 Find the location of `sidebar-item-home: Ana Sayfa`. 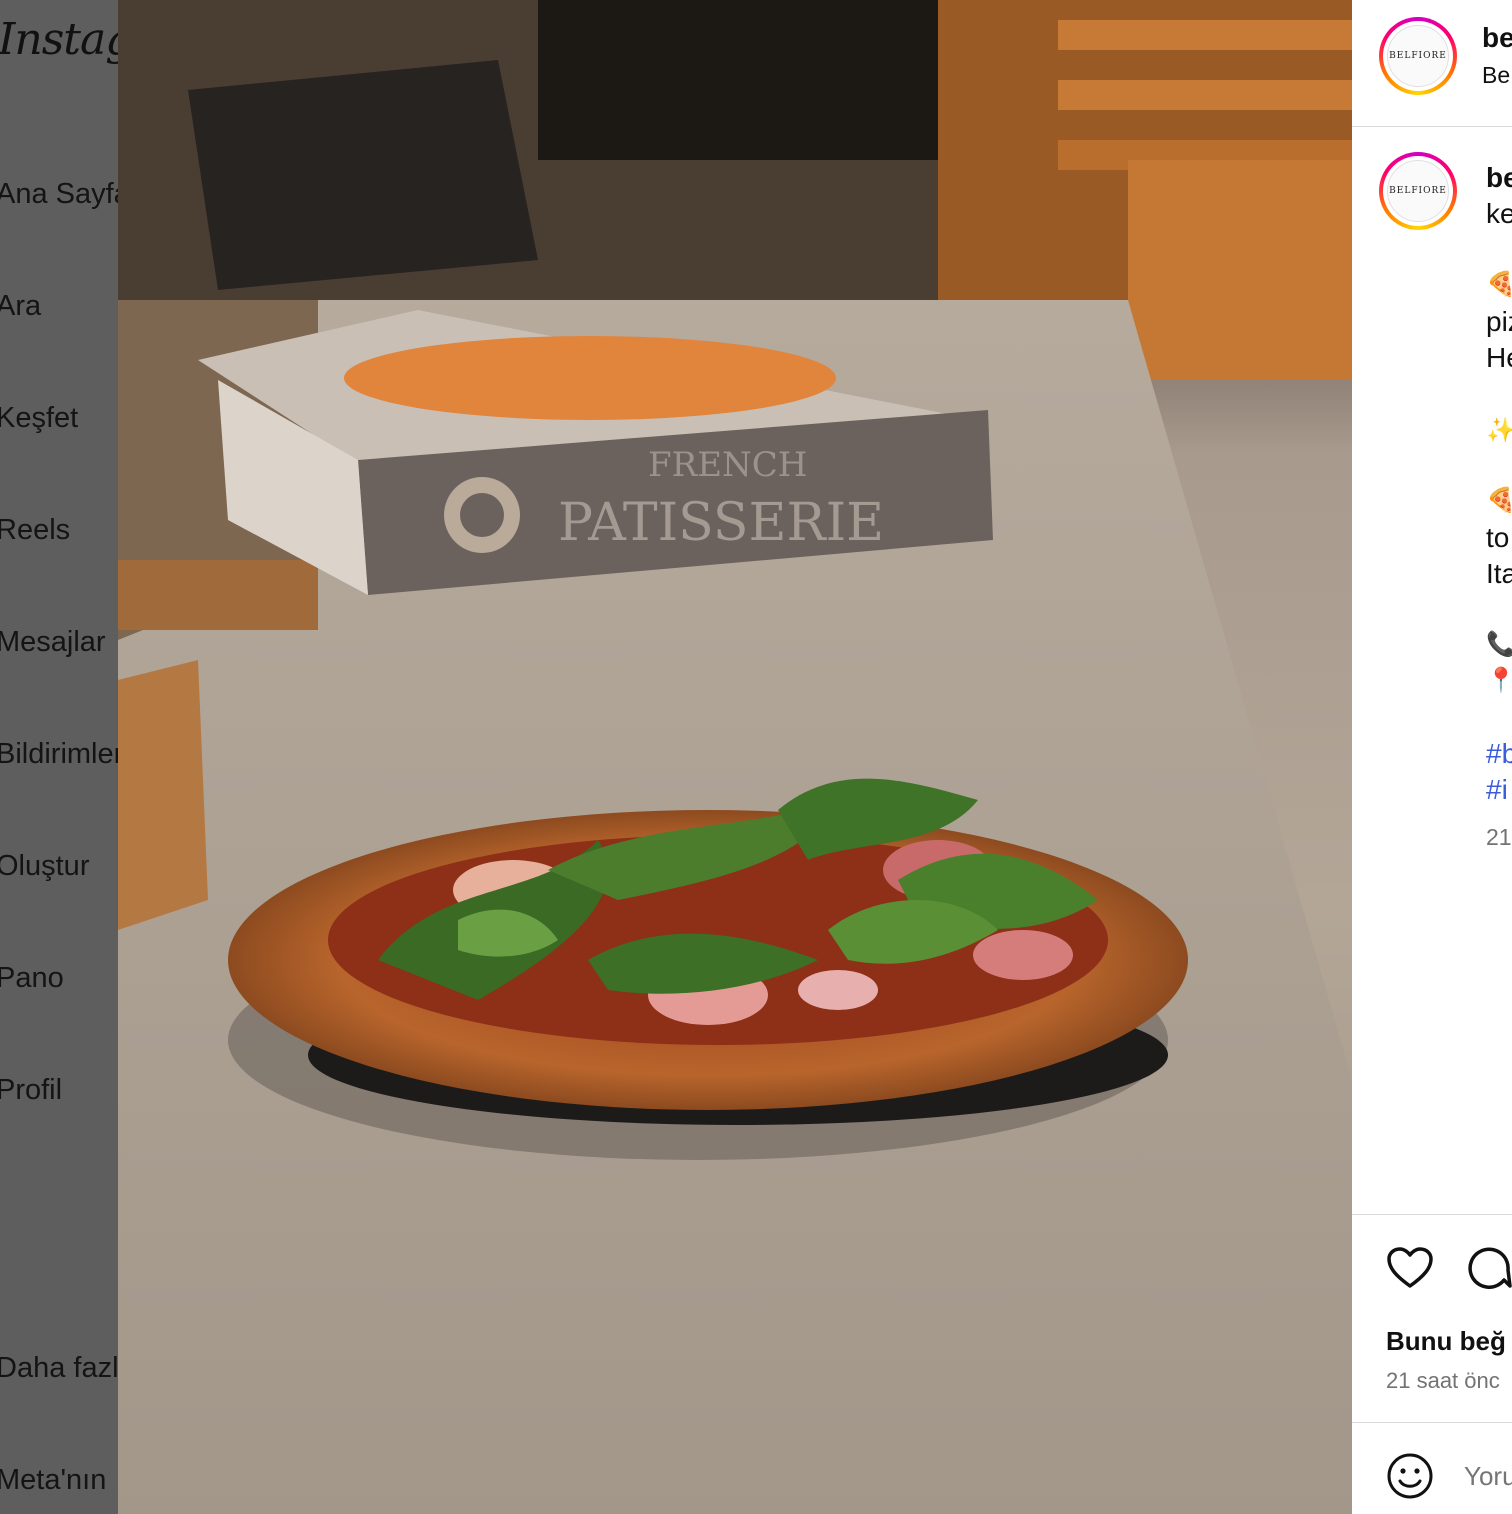

sidebar-item-home: Ana Sayfa is located at coordinates (59, 194).